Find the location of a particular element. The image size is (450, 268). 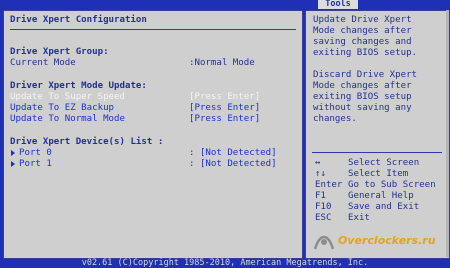

page-title: Drive Xpert Configuration is located at coordinates (78, 20).